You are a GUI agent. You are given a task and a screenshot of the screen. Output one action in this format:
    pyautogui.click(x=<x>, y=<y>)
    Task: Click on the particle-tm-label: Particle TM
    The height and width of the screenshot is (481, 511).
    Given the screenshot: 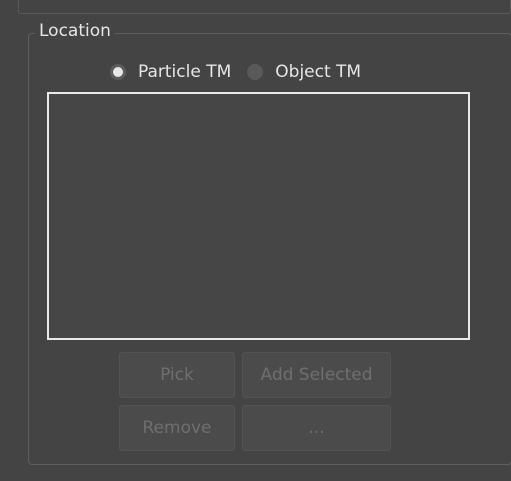 What is the action you would take?
    pyautogui.click(x=185, y=72)
    